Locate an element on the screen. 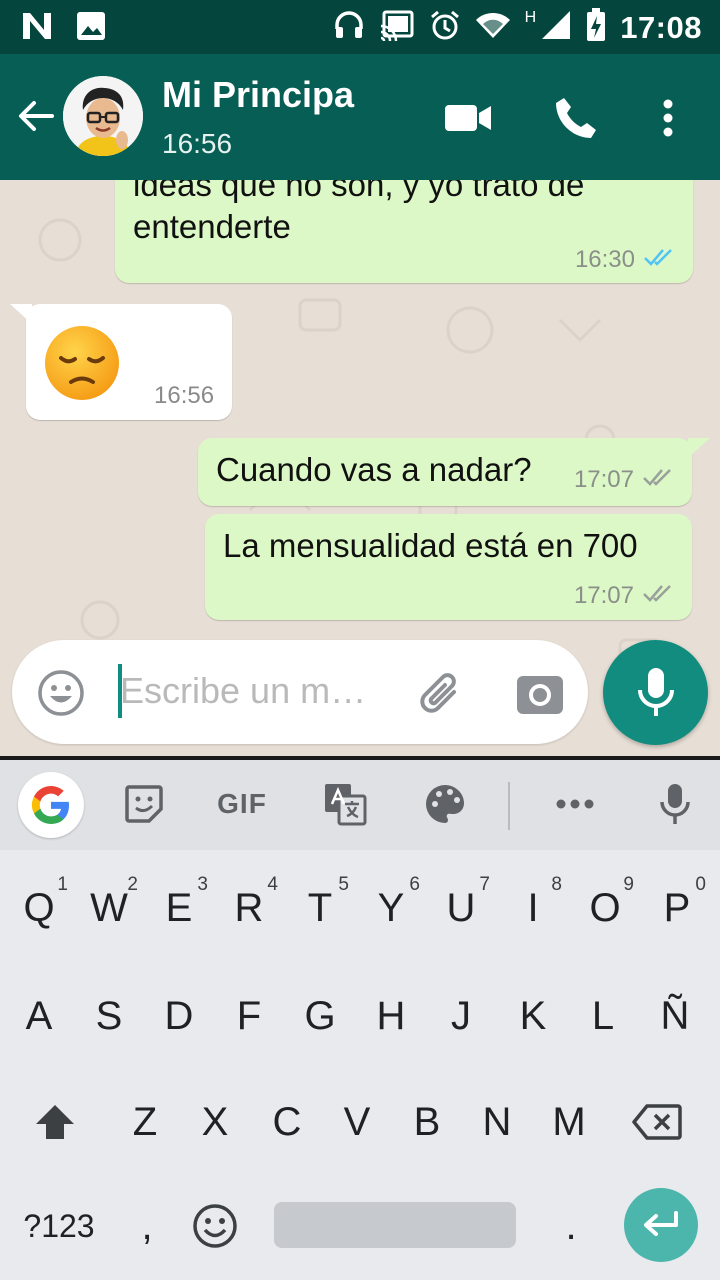  gif-label: GIF is located at coordinates (242, 803).